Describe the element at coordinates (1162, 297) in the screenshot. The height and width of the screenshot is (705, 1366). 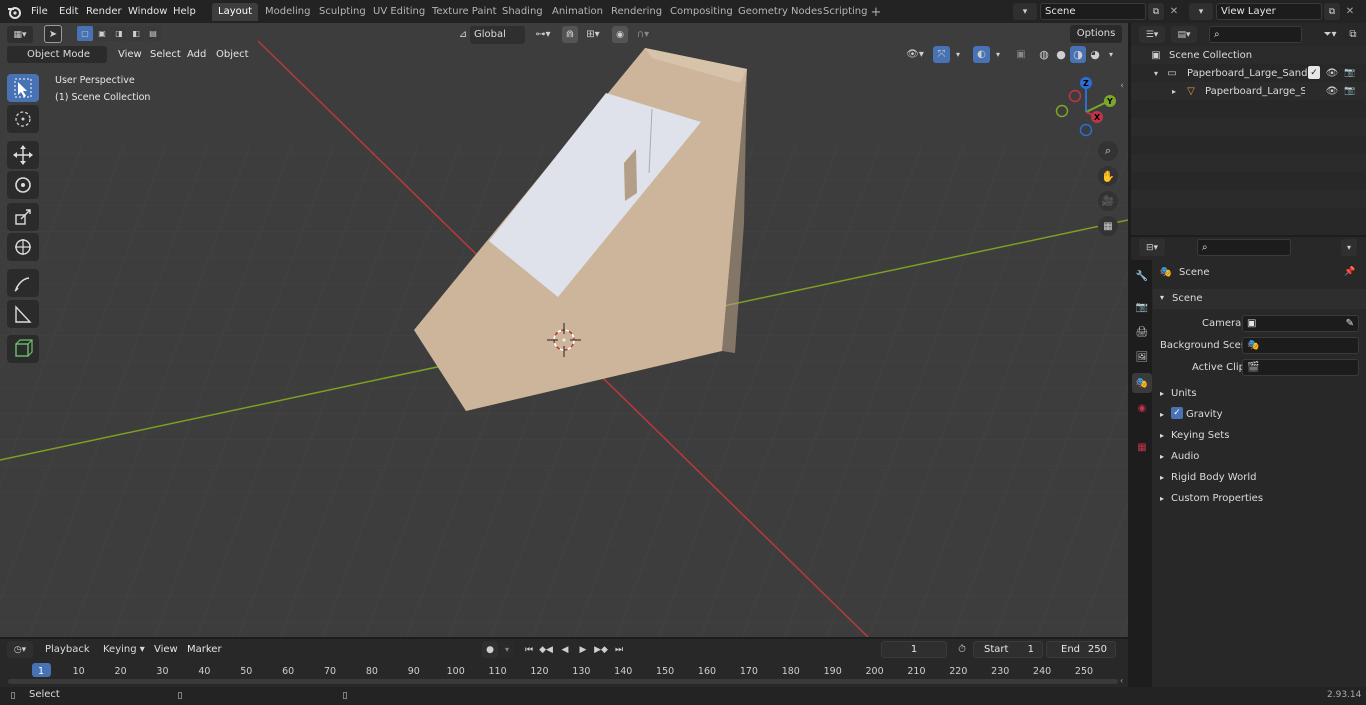
I see `panel-expand-icon: ▾` at that location.